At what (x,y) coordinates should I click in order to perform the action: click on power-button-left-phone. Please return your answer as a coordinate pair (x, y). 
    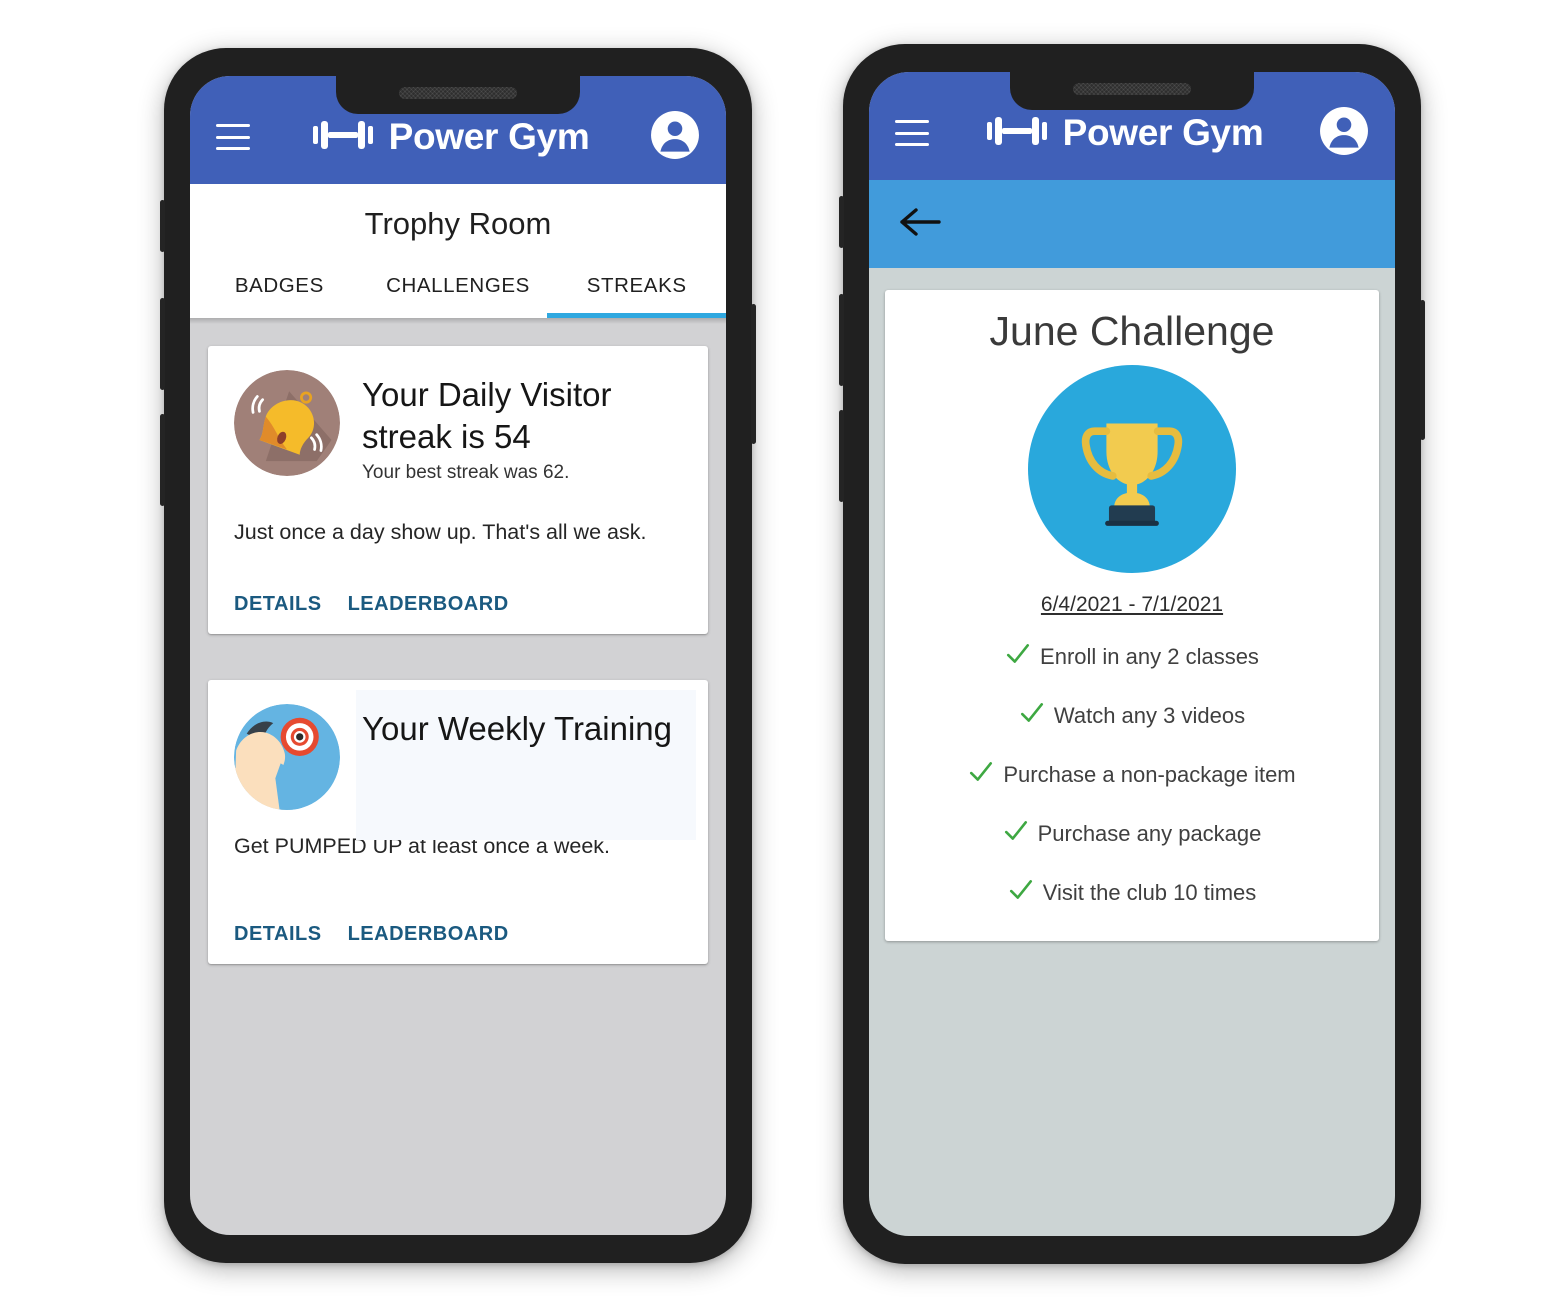
    Looking at the image, I should click on (753, 374).